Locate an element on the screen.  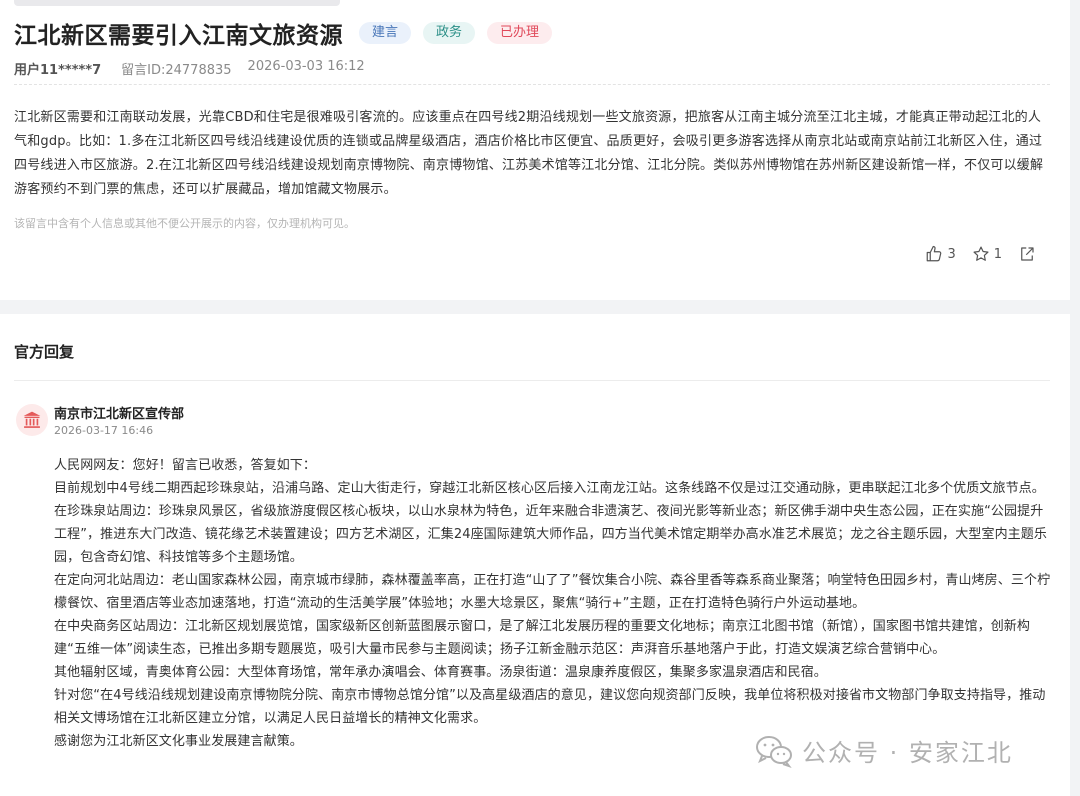
post-actions: 3 1 is located at coordinates (974, 254).